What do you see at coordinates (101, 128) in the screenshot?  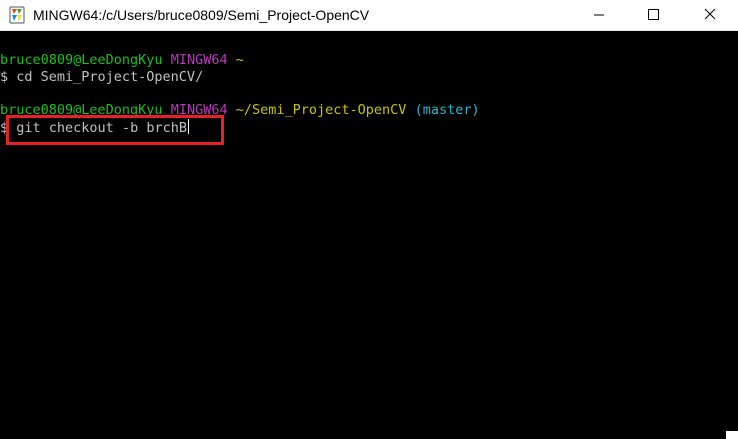 I see `command-input: git checkout -b brchB` at bounding box center [101, 128].